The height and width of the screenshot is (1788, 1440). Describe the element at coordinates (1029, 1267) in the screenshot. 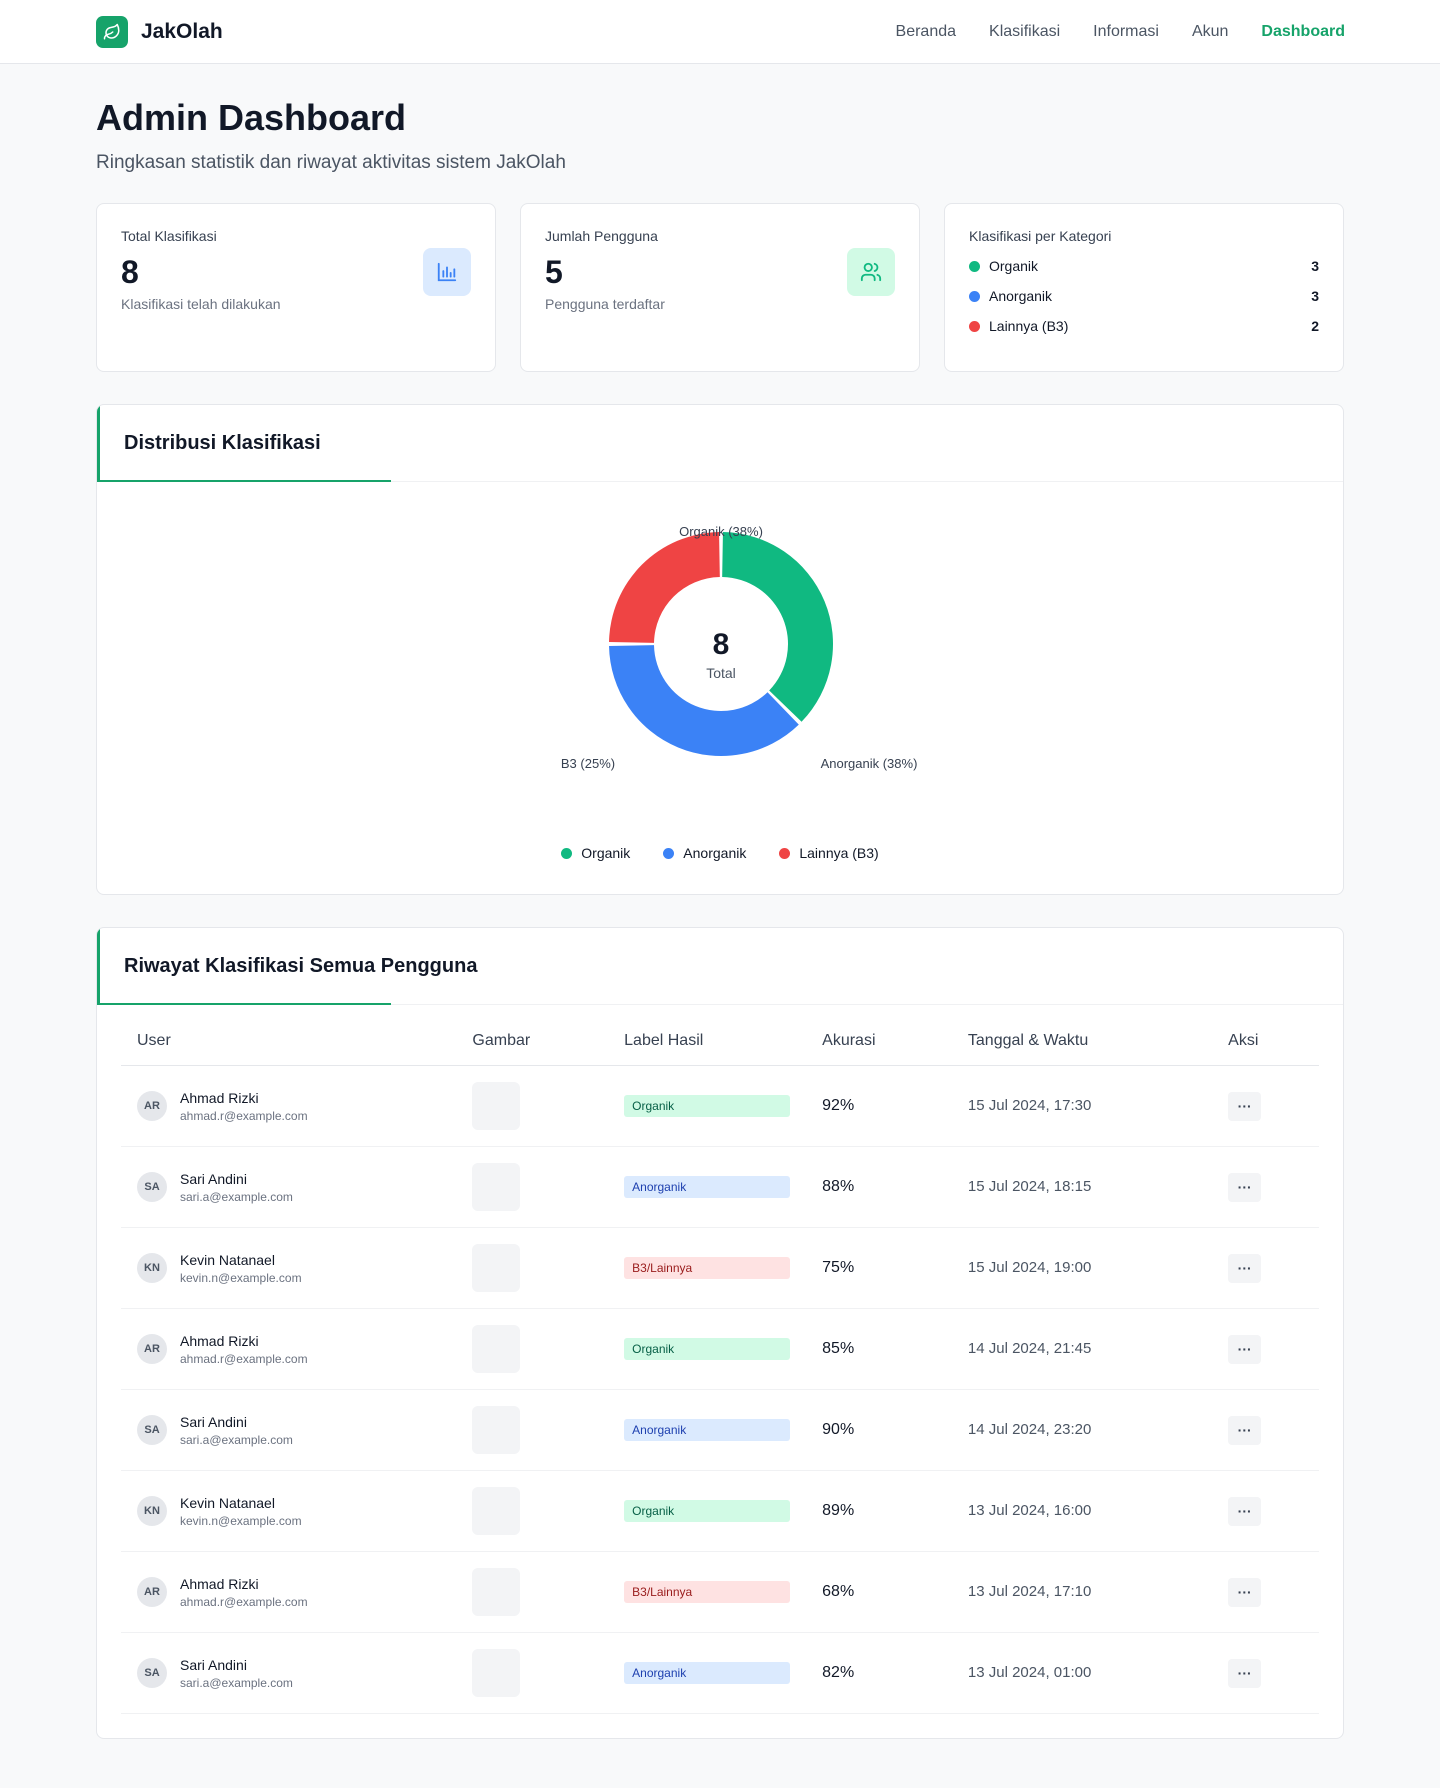

I see `date-value: 15 Jul 2024, 19:00` at that location.